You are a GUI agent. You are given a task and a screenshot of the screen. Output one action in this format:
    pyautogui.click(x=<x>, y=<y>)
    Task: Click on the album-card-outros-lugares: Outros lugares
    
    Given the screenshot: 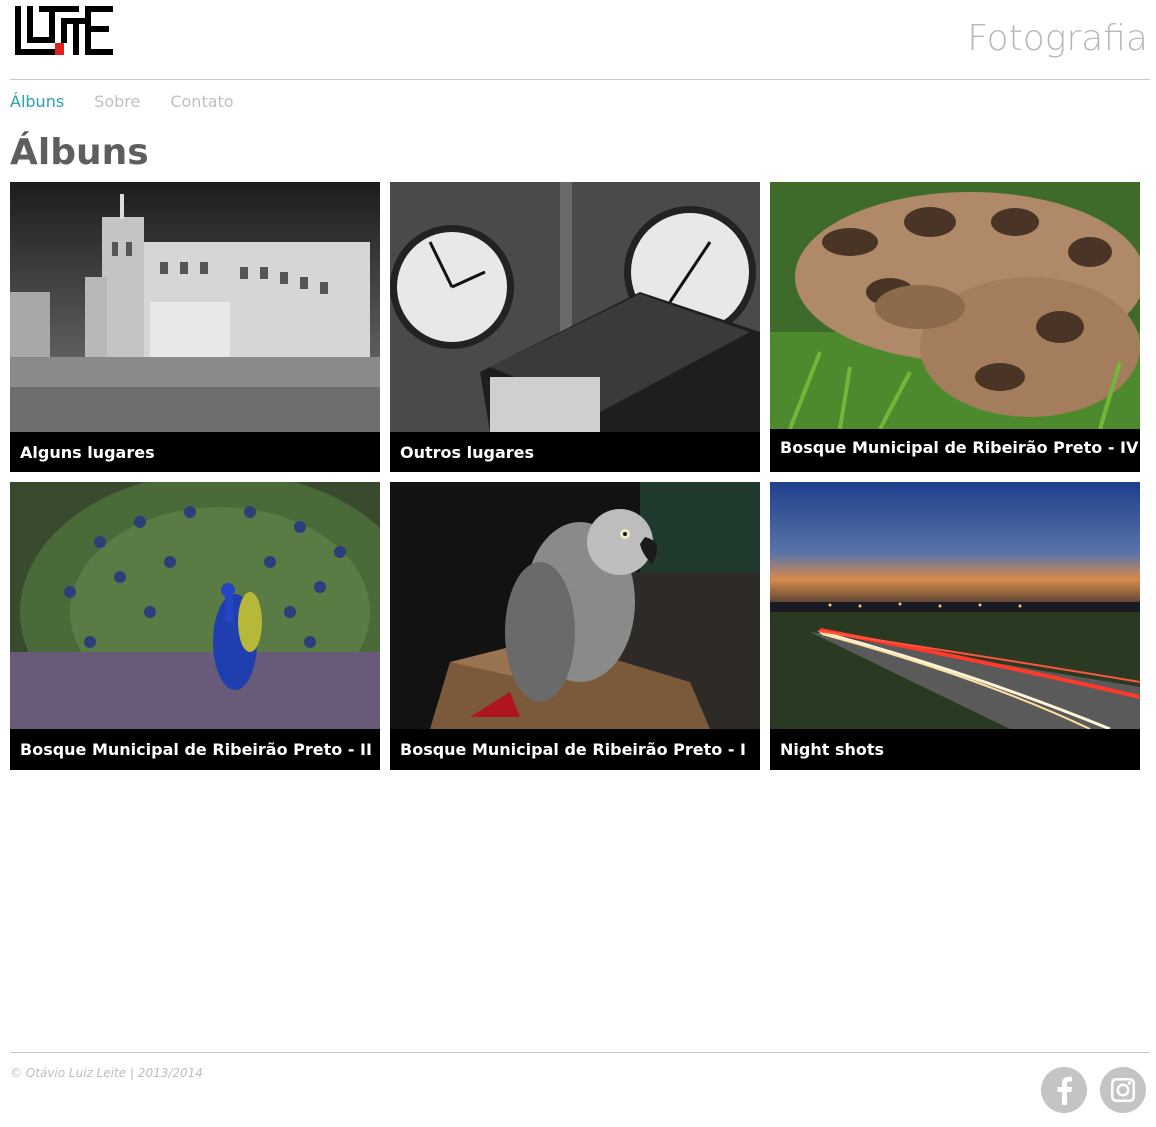 What is the action you would take?
    pyautogui.click(x=575, y=327)
    